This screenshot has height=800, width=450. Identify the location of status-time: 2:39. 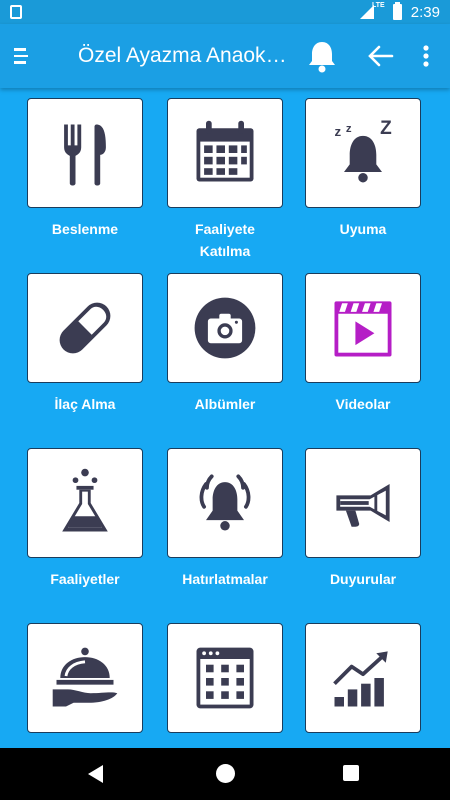
(425, 12).